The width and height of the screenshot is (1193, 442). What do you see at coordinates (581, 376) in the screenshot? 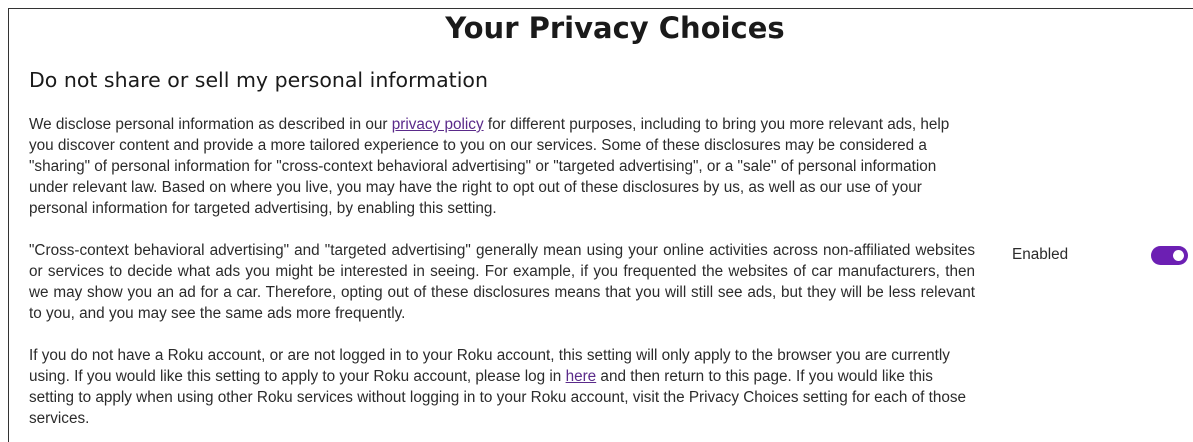
I see `login-here-link: here` at bounding box center [581, 376].